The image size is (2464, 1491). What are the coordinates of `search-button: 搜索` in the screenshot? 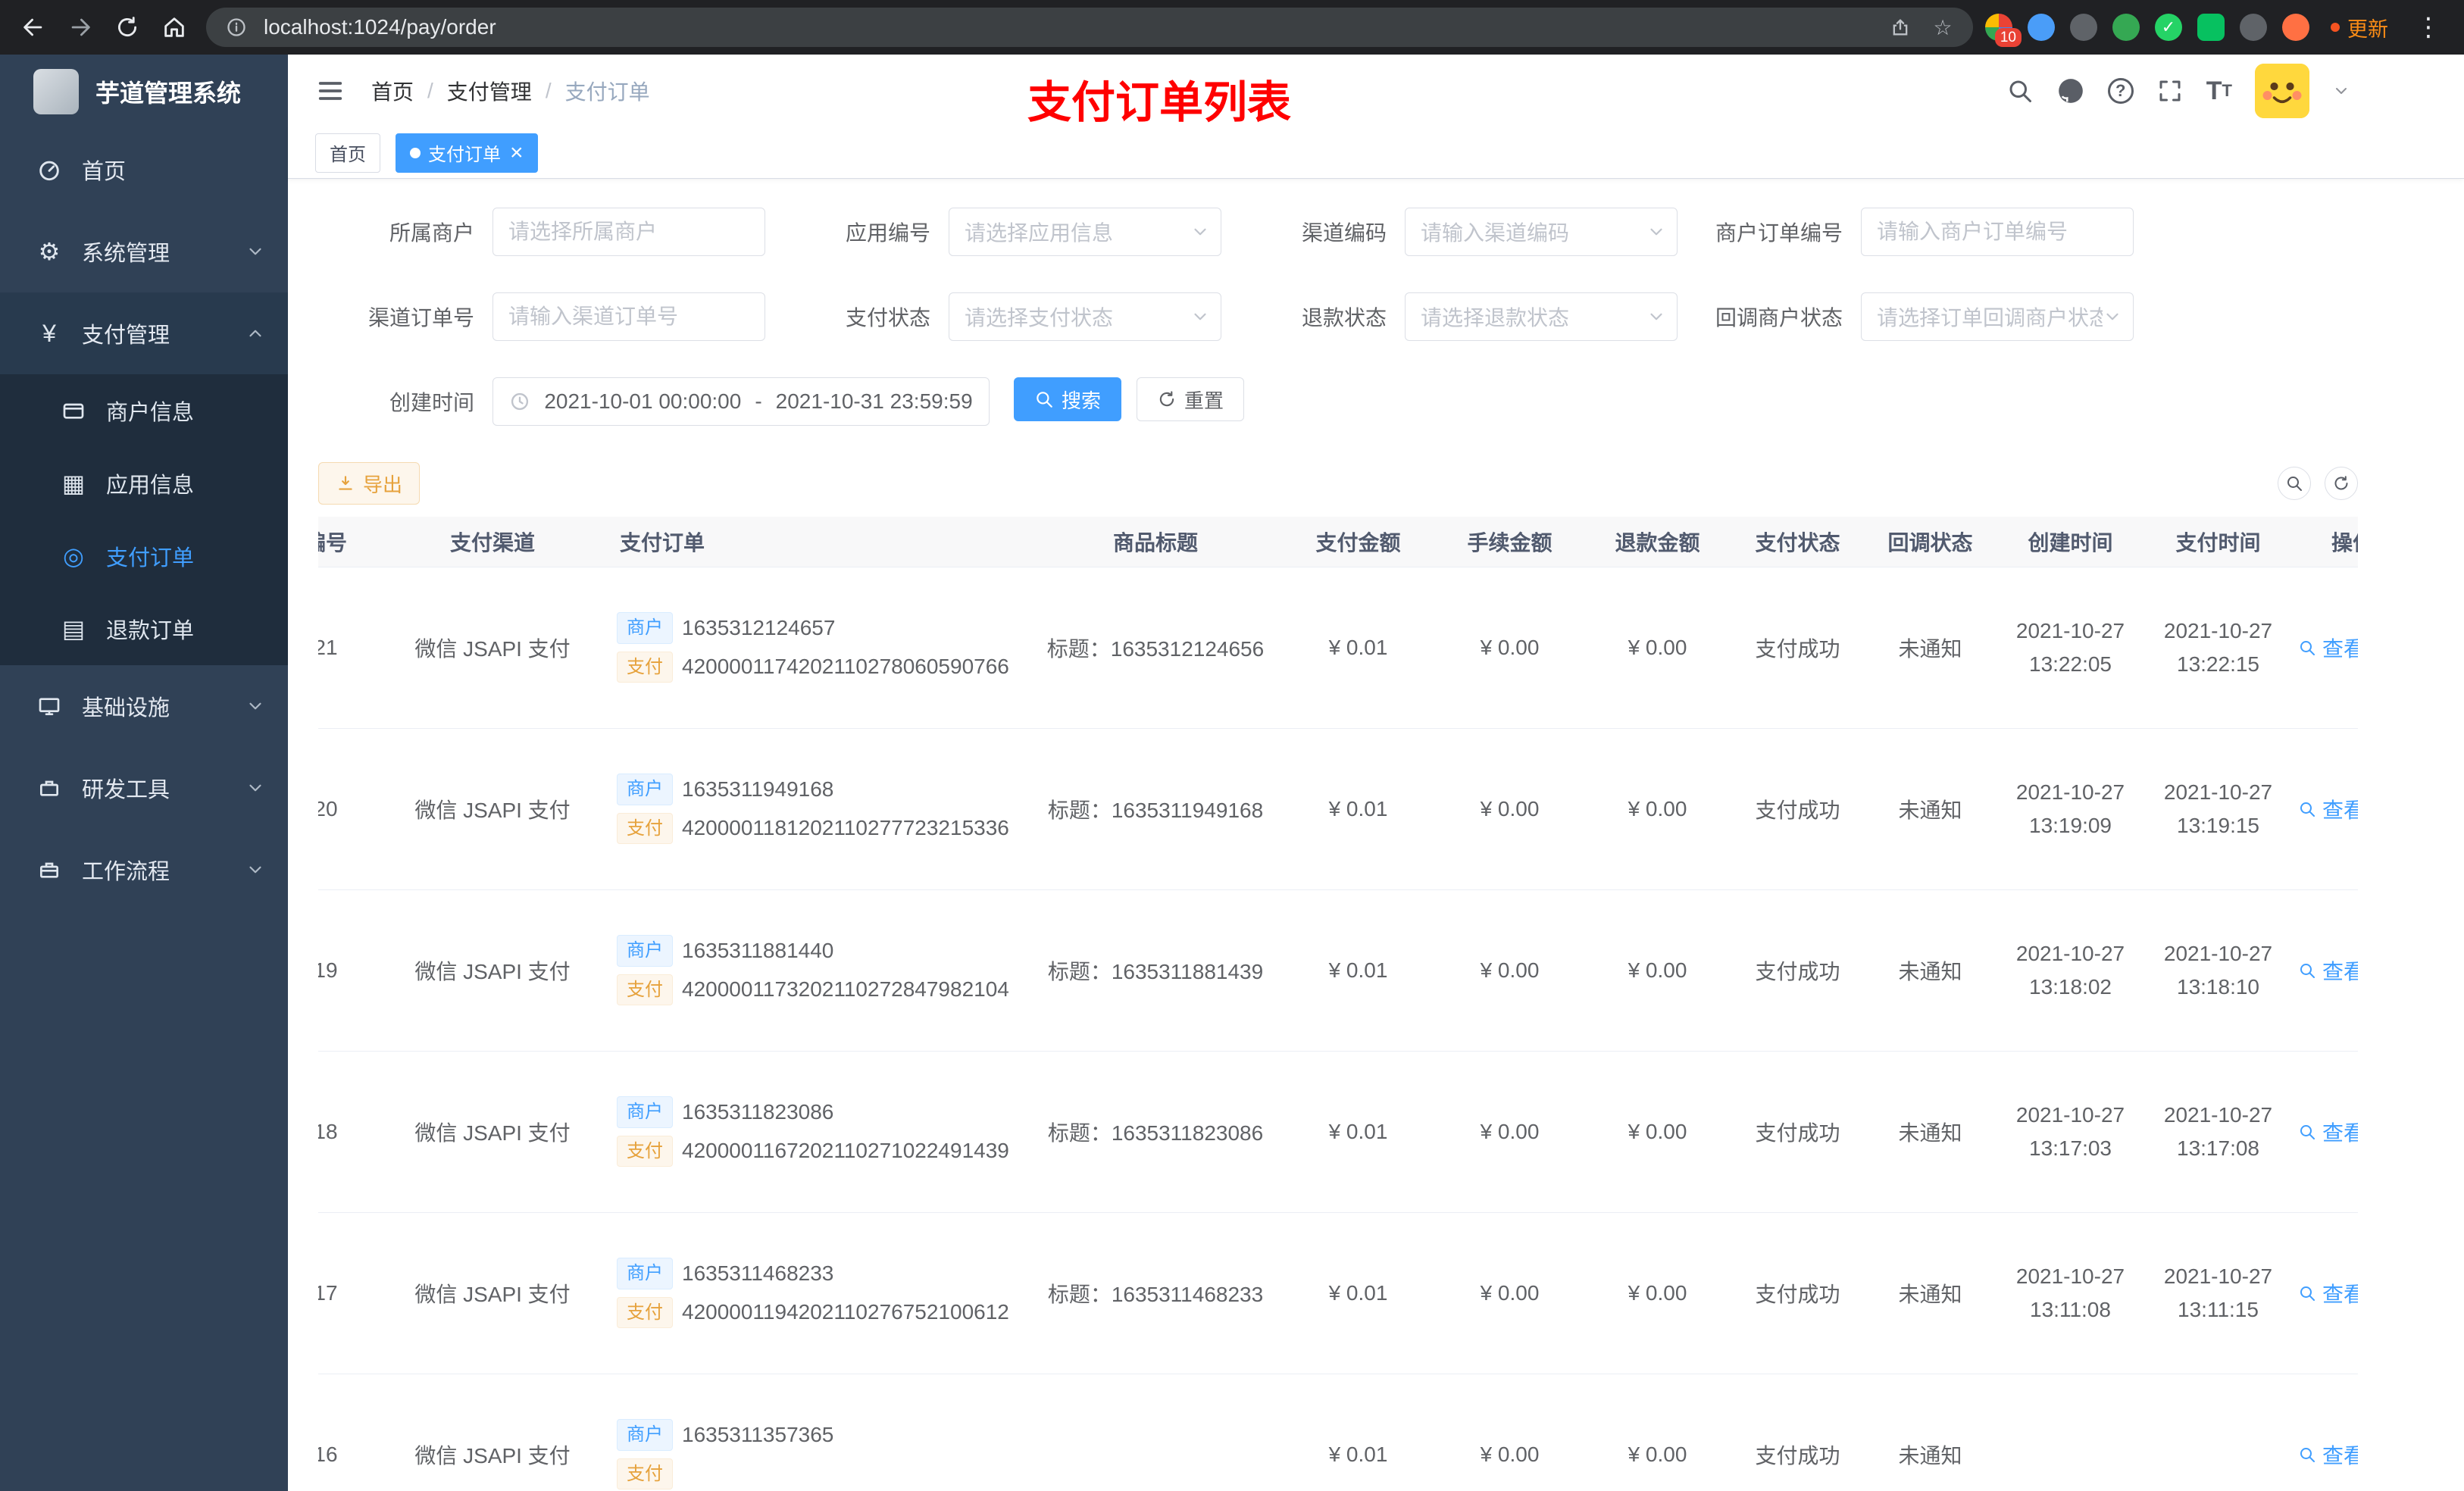 It's located at (1068, 399).